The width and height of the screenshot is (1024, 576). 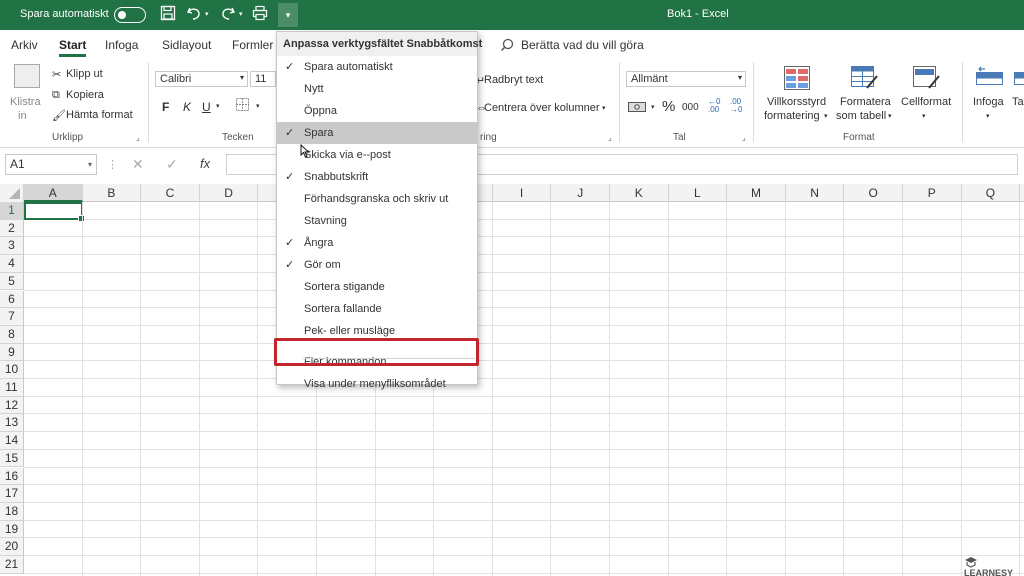 What do you see at coordinates (1019, 79) in the screenshot?
I see `delete-cells-icon` at bounding box center [1019, 79].